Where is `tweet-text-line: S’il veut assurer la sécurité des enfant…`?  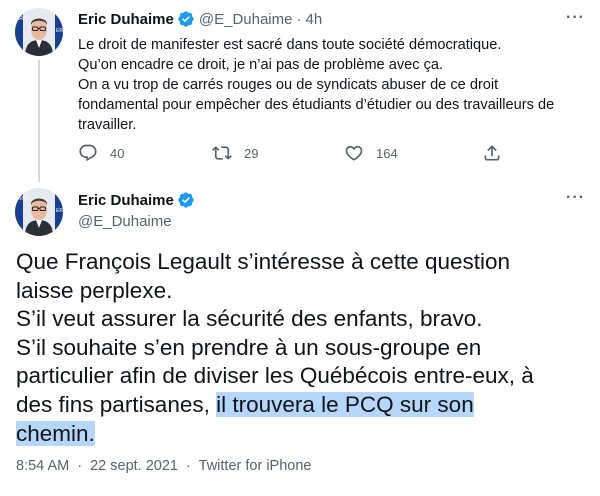 tweet-text-line: S’il veut assurer la sécurité des enfant… is located at coordinates (249, 319).